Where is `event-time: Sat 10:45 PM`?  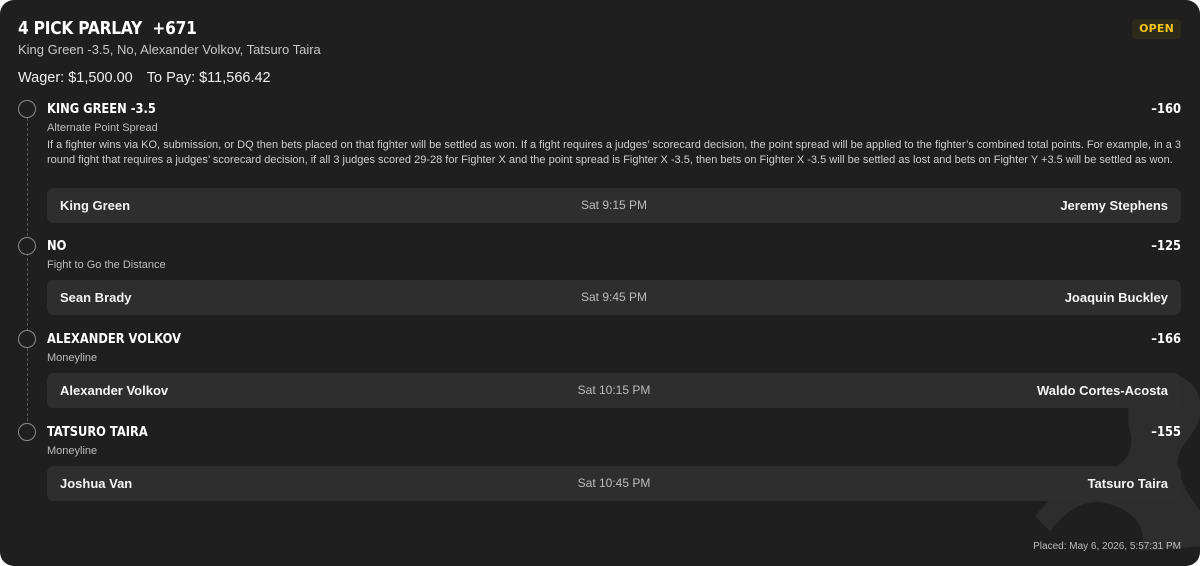 event-time: Sat 10:45 PM is located at coordinates (614, 483).